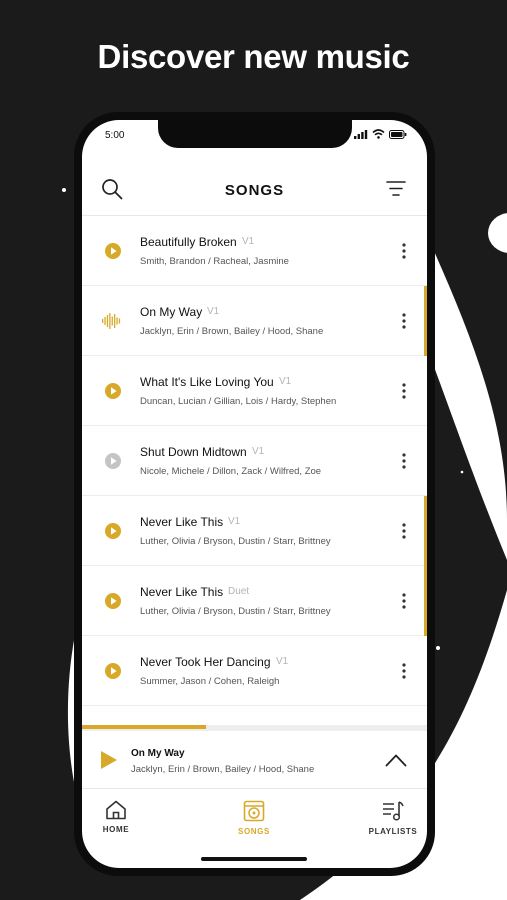 Image resolution: width=507 pixels, height=900 pixels. I want to click on status-icons, so click(380, 134).